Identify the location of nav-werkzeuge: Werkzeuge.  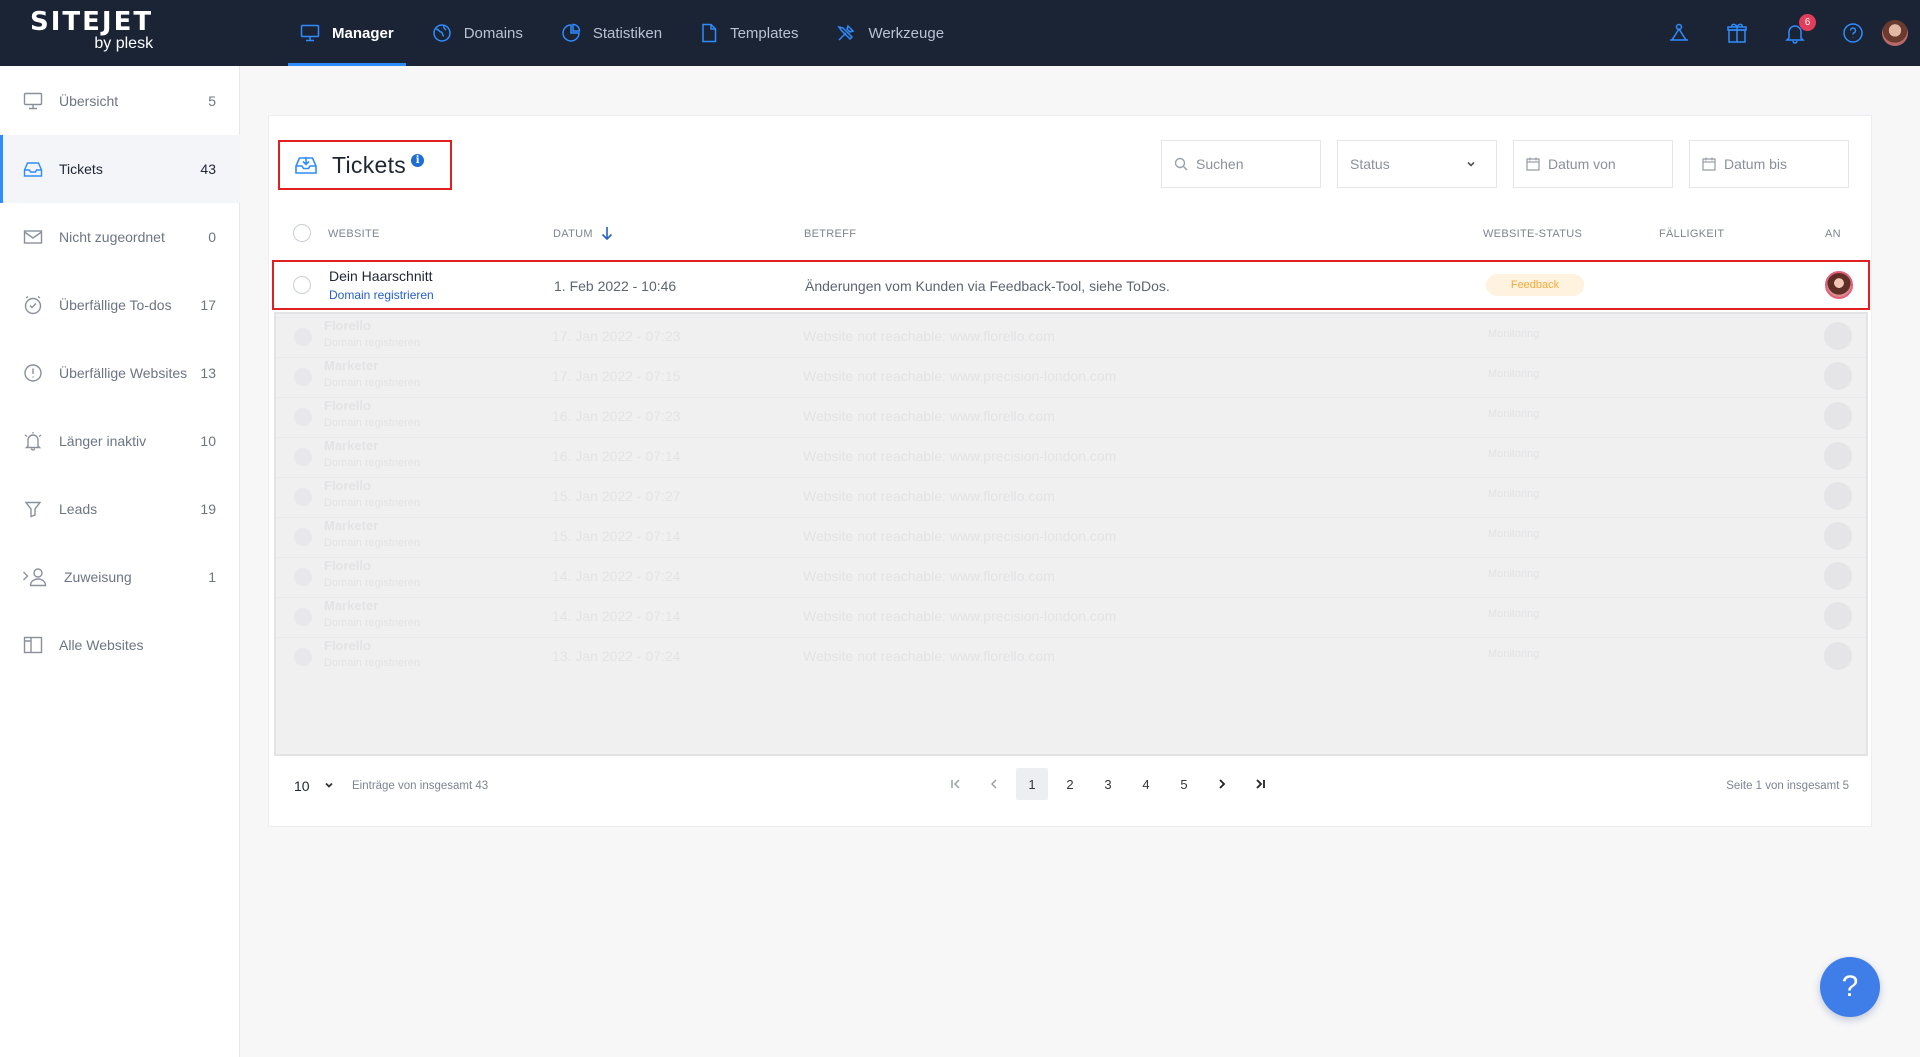
(890, 33).